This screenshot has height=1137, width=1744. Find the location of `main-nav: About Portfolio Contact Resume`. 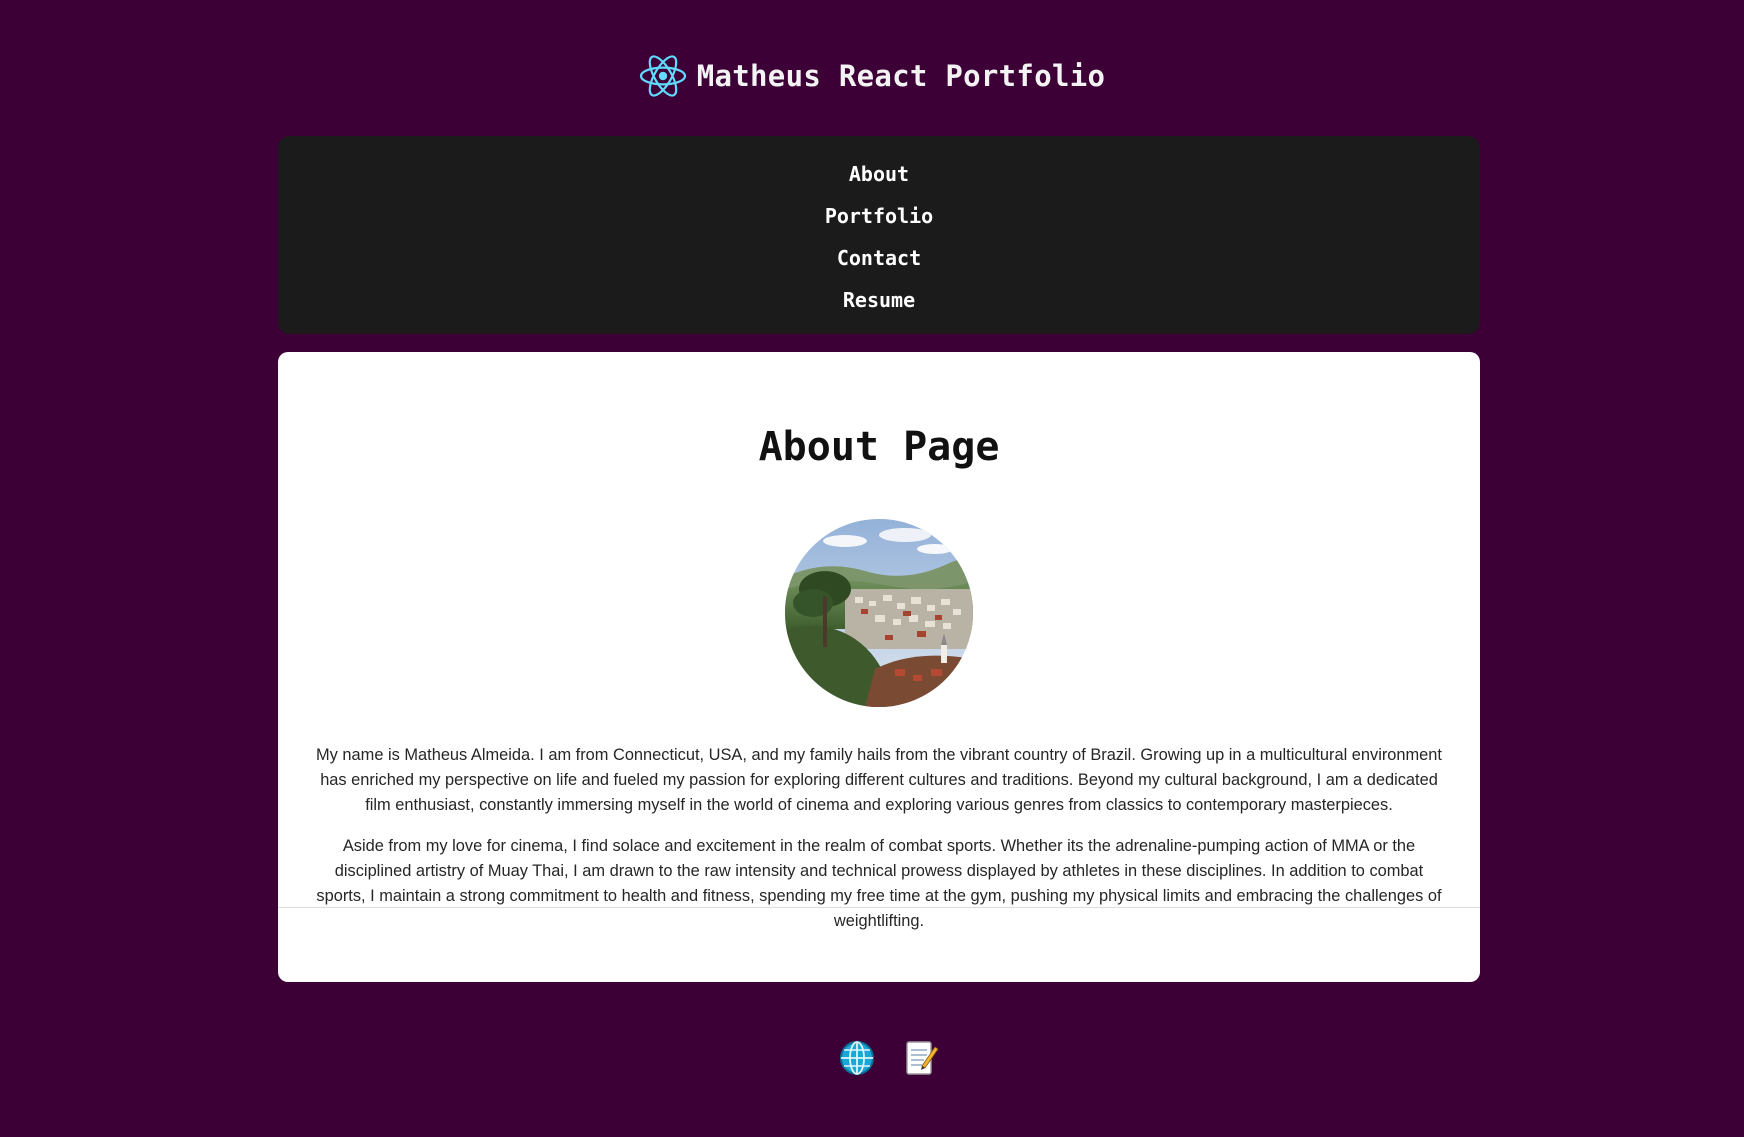

main-nav: About Portfolio Contact Resume is located at coordinates (879, 235).